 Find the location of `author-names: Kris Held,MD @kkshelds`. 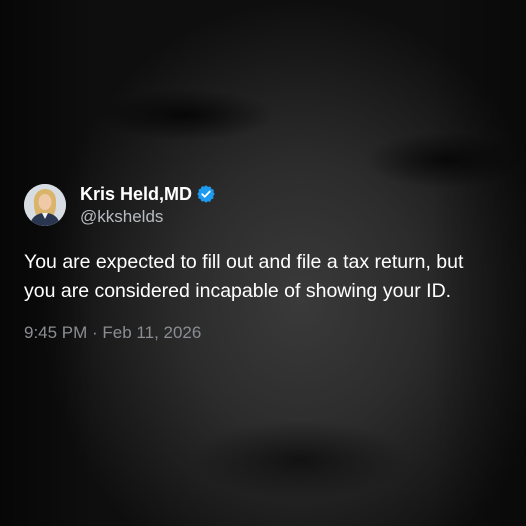

author-names: Kris Held,MD @kkshelds is located at coordinates (148, 205).